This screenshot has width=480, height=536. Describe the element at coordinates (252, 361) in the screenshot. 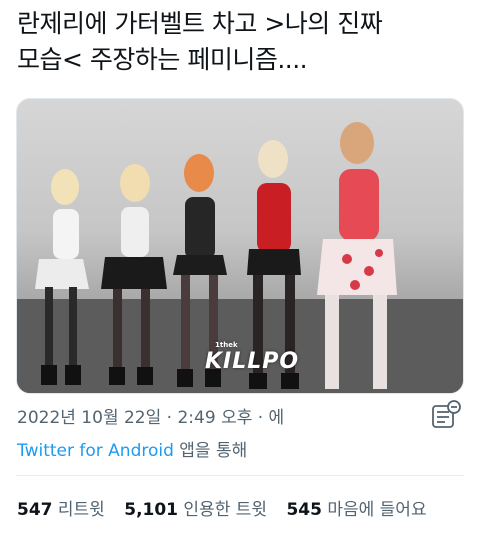

I see `media-watermark-text: KILLPO` at that location.